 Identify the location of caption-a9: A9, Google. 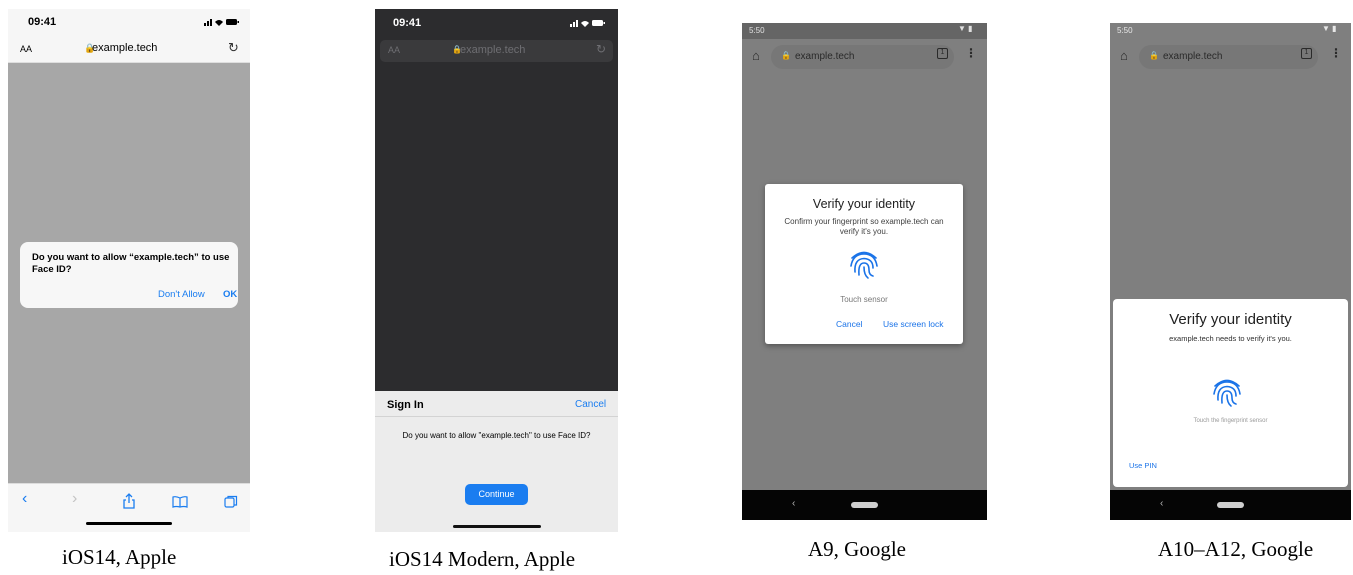
(857, 549).